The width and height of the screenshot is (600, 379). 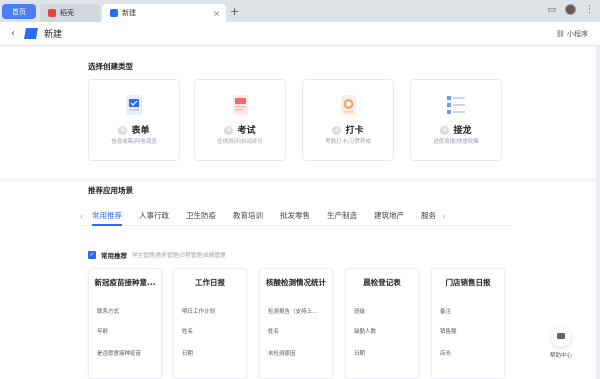 I want to click on add-tab-icon: +, so click(x=234, y=11).